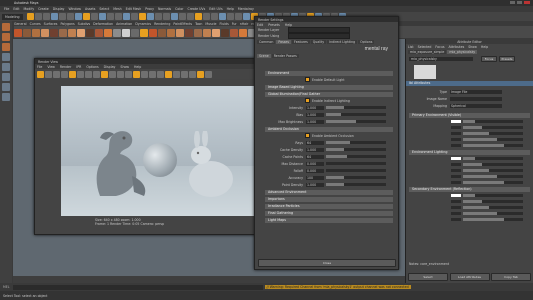 The image size is (533, 300). I want to click on menu-item-window: Window, so click(74, 9).